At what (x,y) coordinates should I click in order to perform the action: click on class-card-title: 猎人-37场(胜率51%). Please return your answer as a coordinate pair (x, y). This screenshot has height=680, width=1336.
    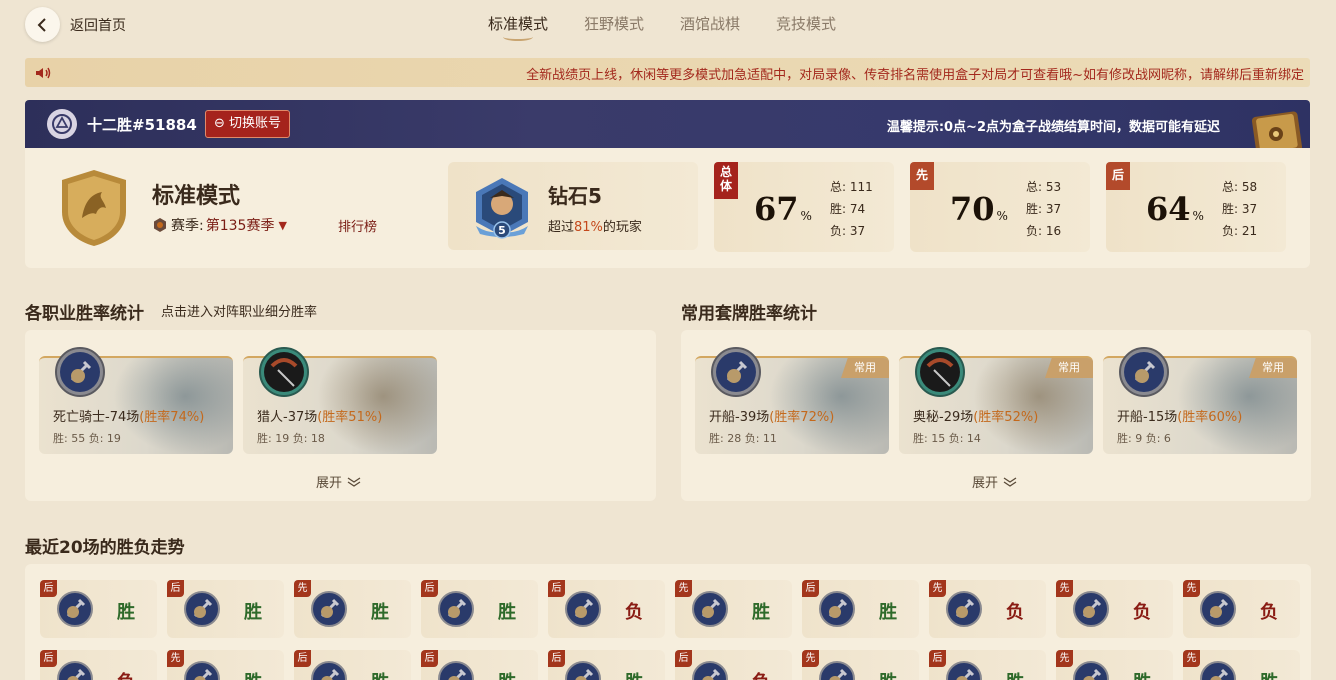
    Looking at the image, I should click on (319, 415).